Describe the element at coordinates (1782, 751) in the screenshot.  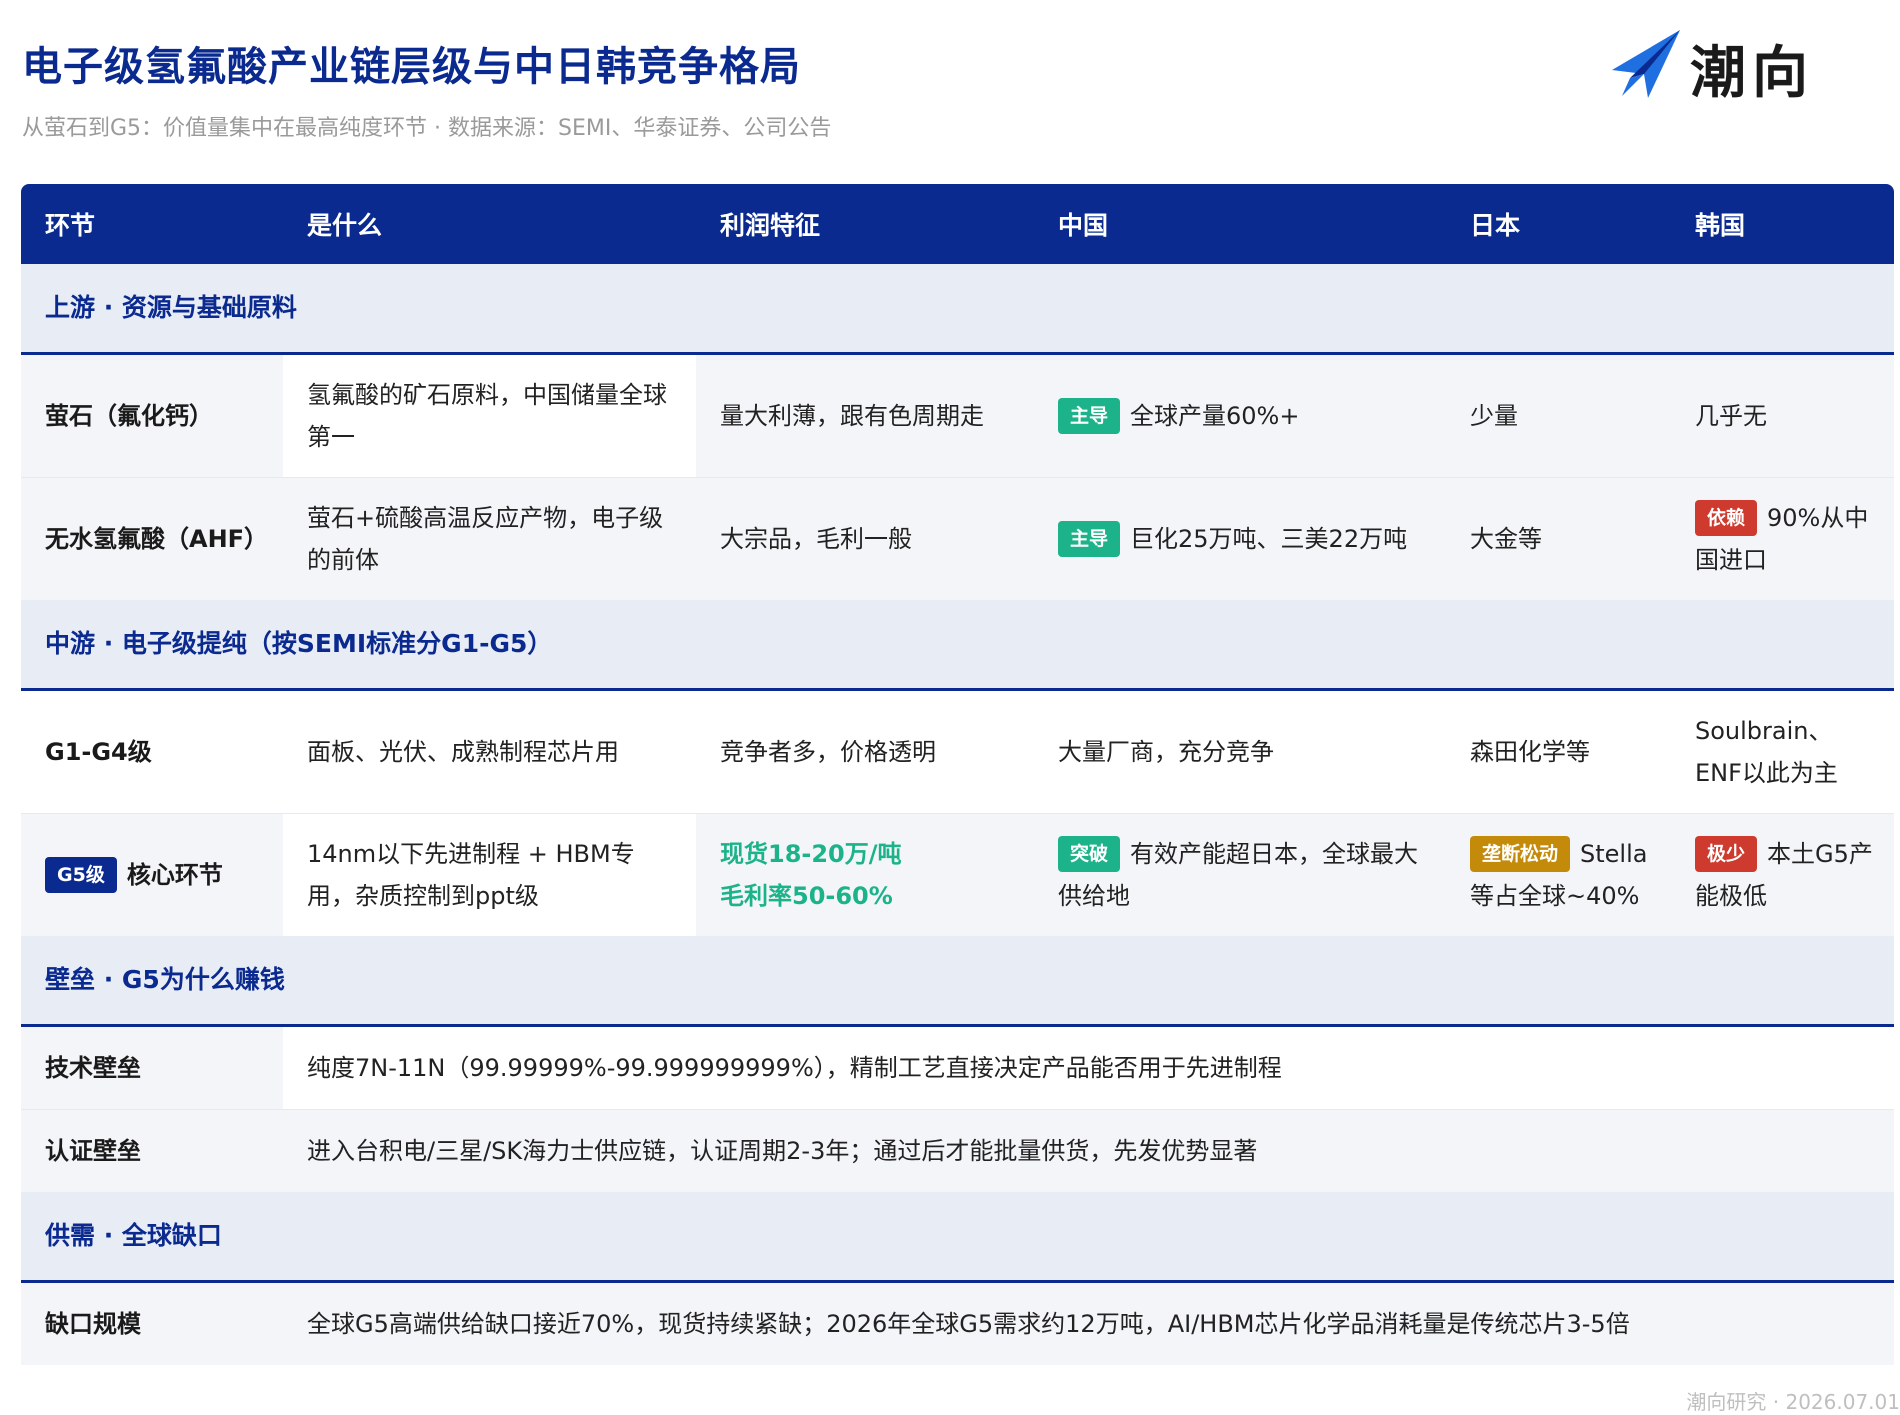
I see `cell-korea: Soulbrain、ENF以此为主` at that location.